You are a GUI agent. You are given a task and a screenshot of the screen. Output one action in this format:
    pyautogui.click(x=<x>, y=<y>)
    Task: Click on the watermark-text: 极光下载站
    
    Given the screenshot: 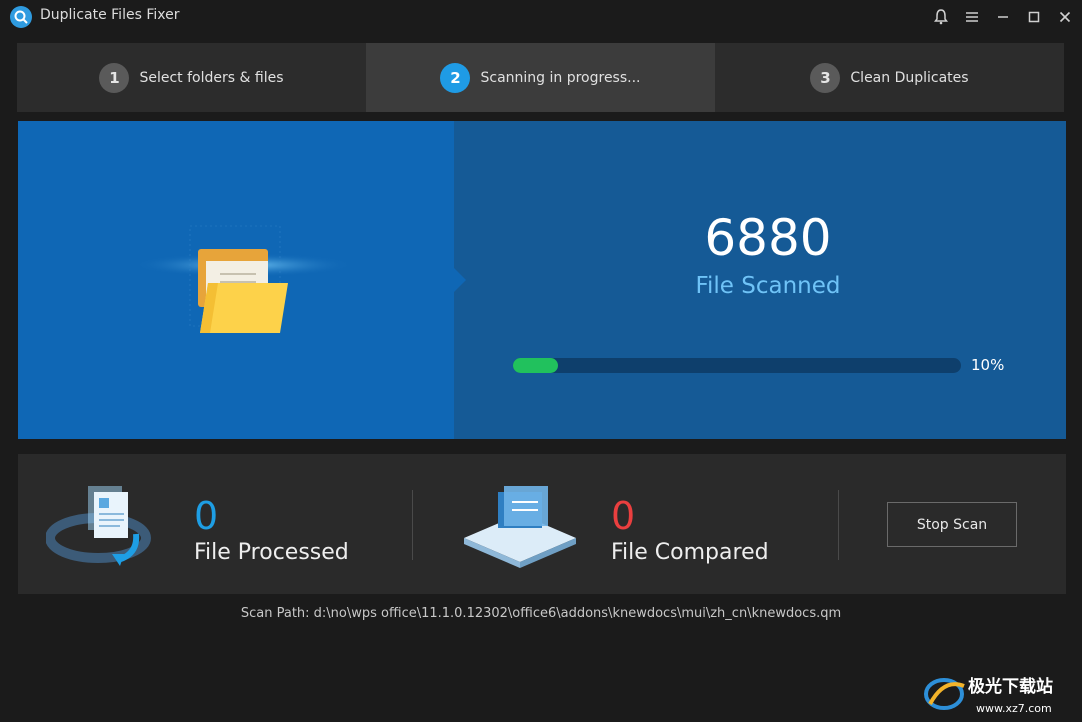 What is the action you would take?
    pyautogui.click(x=1010, y=686)
    